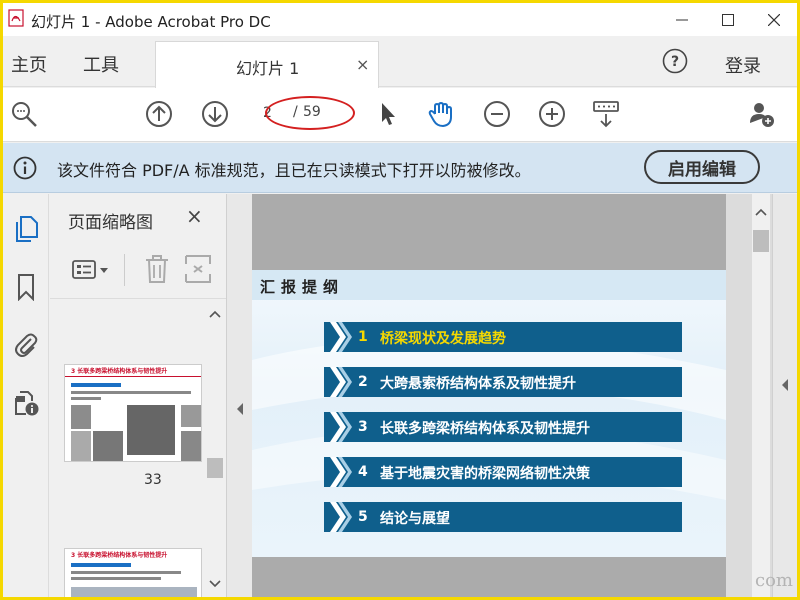  Describe the element at coordinates (503, 517) in the screenshot. I see `outline-item-5: 5 结论与展望` at that location.